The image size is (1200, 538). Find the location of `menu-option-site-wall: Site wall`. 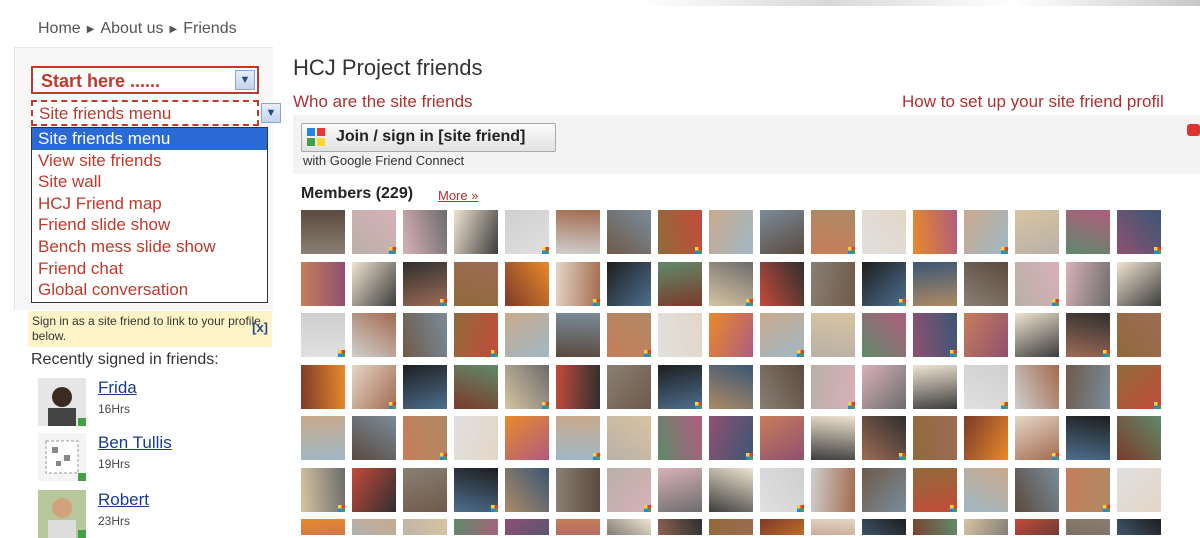

menu-option-site-wall: Site wall is located at coordinates (149, 182).